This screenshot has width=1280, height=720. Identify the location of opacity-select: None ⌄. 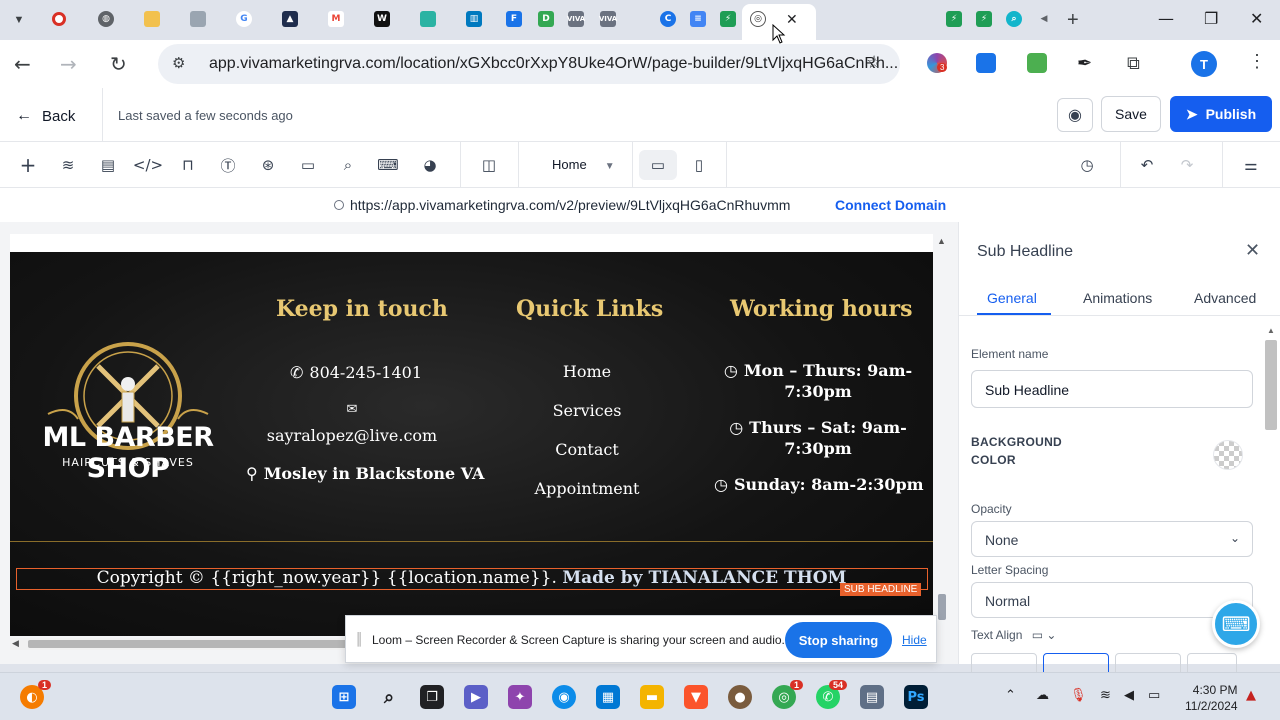
(1112, 539).